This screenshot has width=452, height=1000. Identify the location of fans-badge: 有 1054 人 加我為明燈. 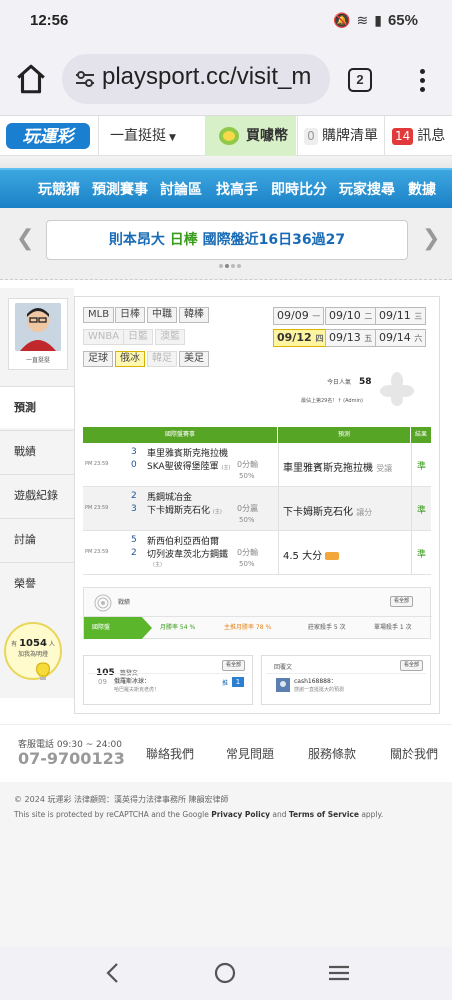
(33, 651).